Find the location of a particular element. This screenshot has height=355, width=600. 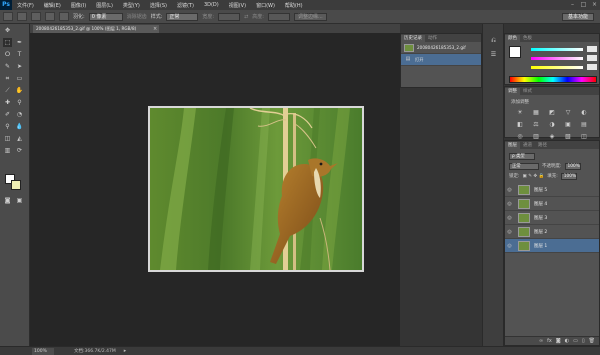

zoom-tool-icon: ⚲ is located at coordinates (19, 102).